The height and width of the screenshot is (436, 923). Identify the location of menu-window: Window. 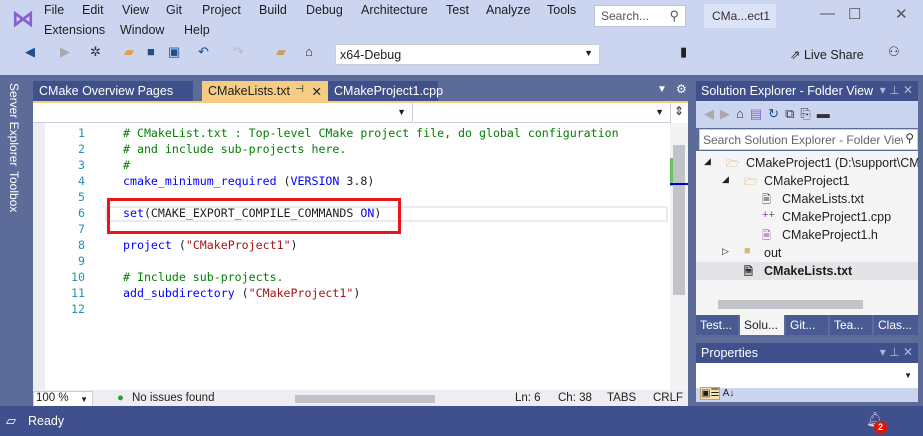
(142, 30).